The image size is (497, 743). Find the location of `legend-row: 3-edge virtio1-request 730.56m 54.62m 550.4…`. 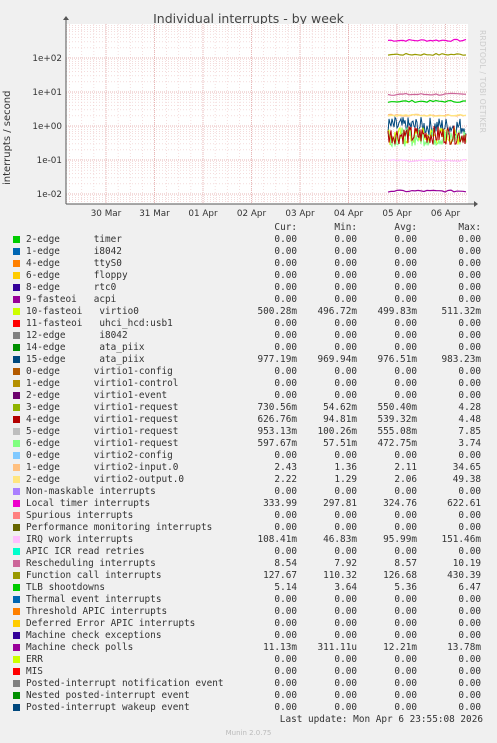

legend-row: 3-edge virtio1-request 730.56m 54.62m 550.4… is located at coordinates (248, 408).